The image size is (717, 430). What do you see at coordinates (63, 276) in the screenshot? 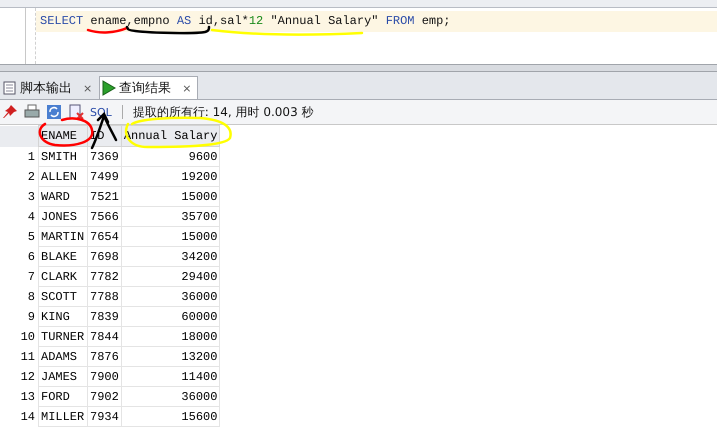
I see `table-cell: CLARK` at bounding box center [63, 276].